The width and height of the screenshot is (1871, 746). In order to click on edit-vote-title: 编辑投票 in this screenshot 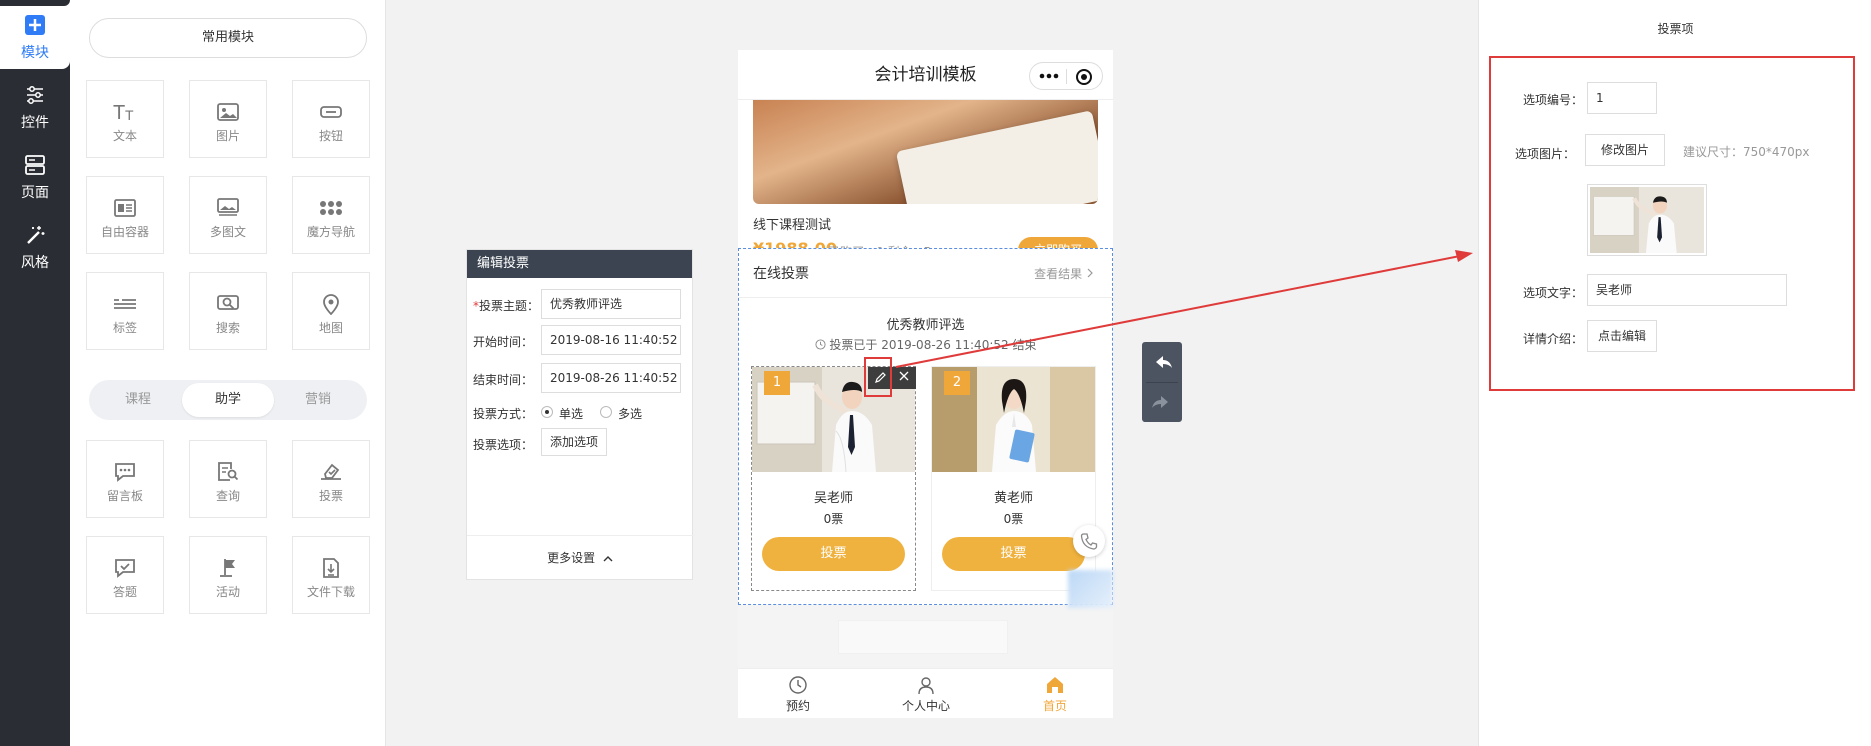, I will do `click(579, 264)`.